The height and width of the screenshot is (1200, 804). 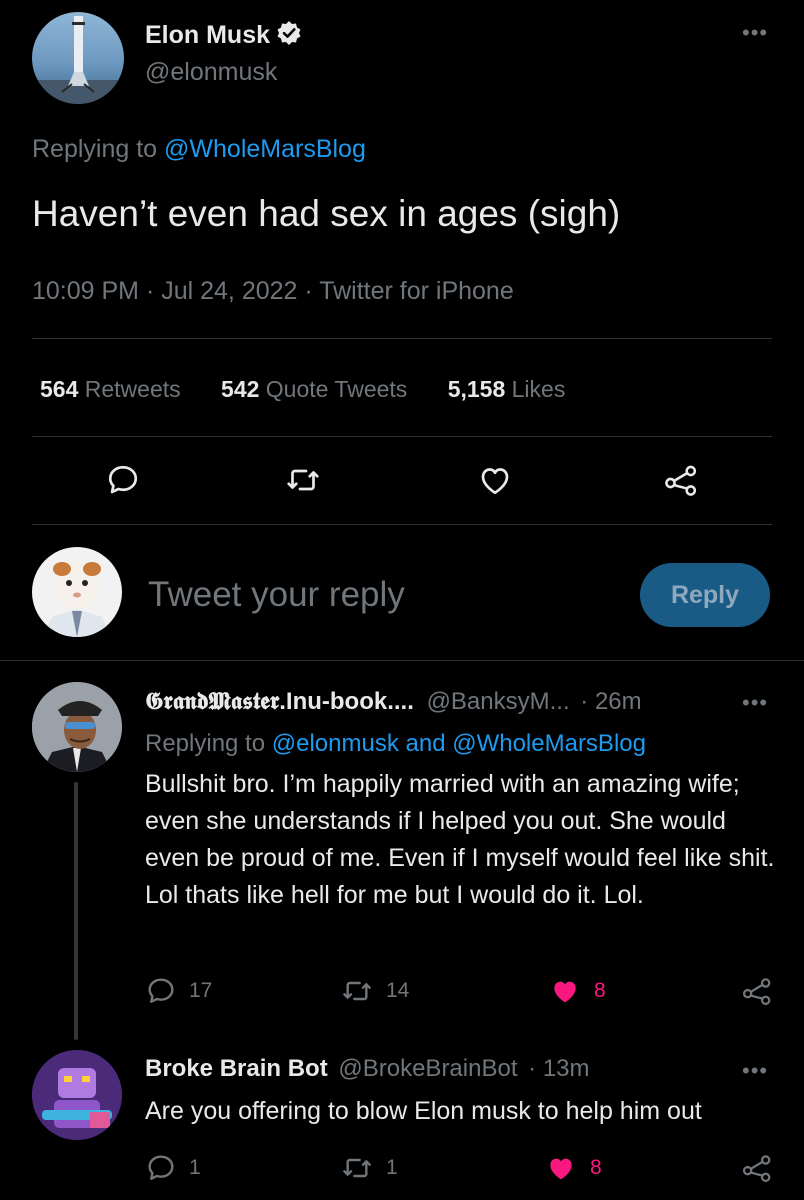 I want to click on author-handle: @elonmusk, so click(x=211, y=72).